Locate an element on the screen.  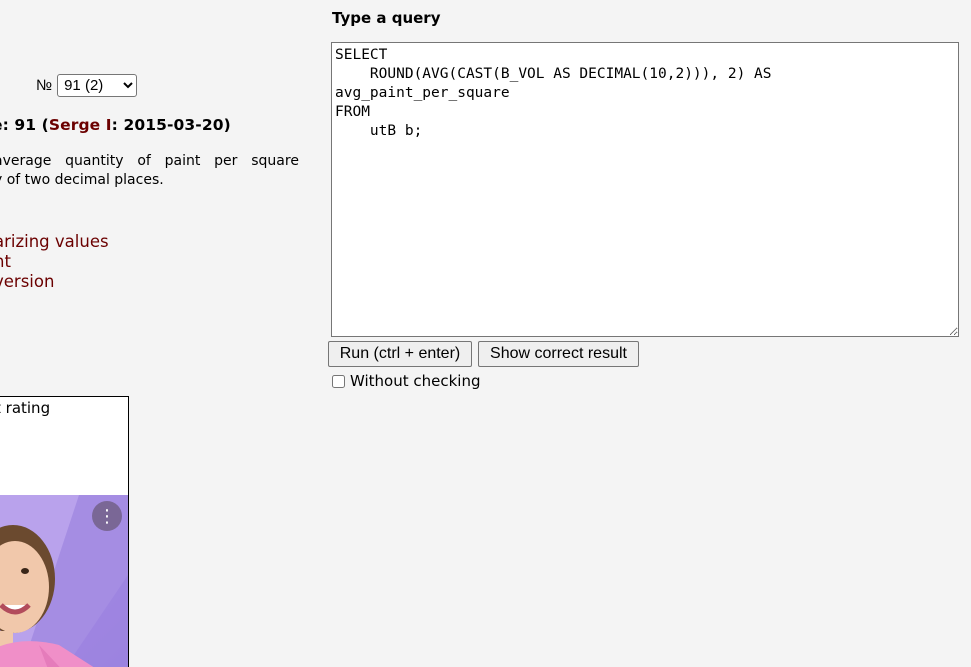
task-line-1: average quantity of paint per square is located at coordinates (149, 161).